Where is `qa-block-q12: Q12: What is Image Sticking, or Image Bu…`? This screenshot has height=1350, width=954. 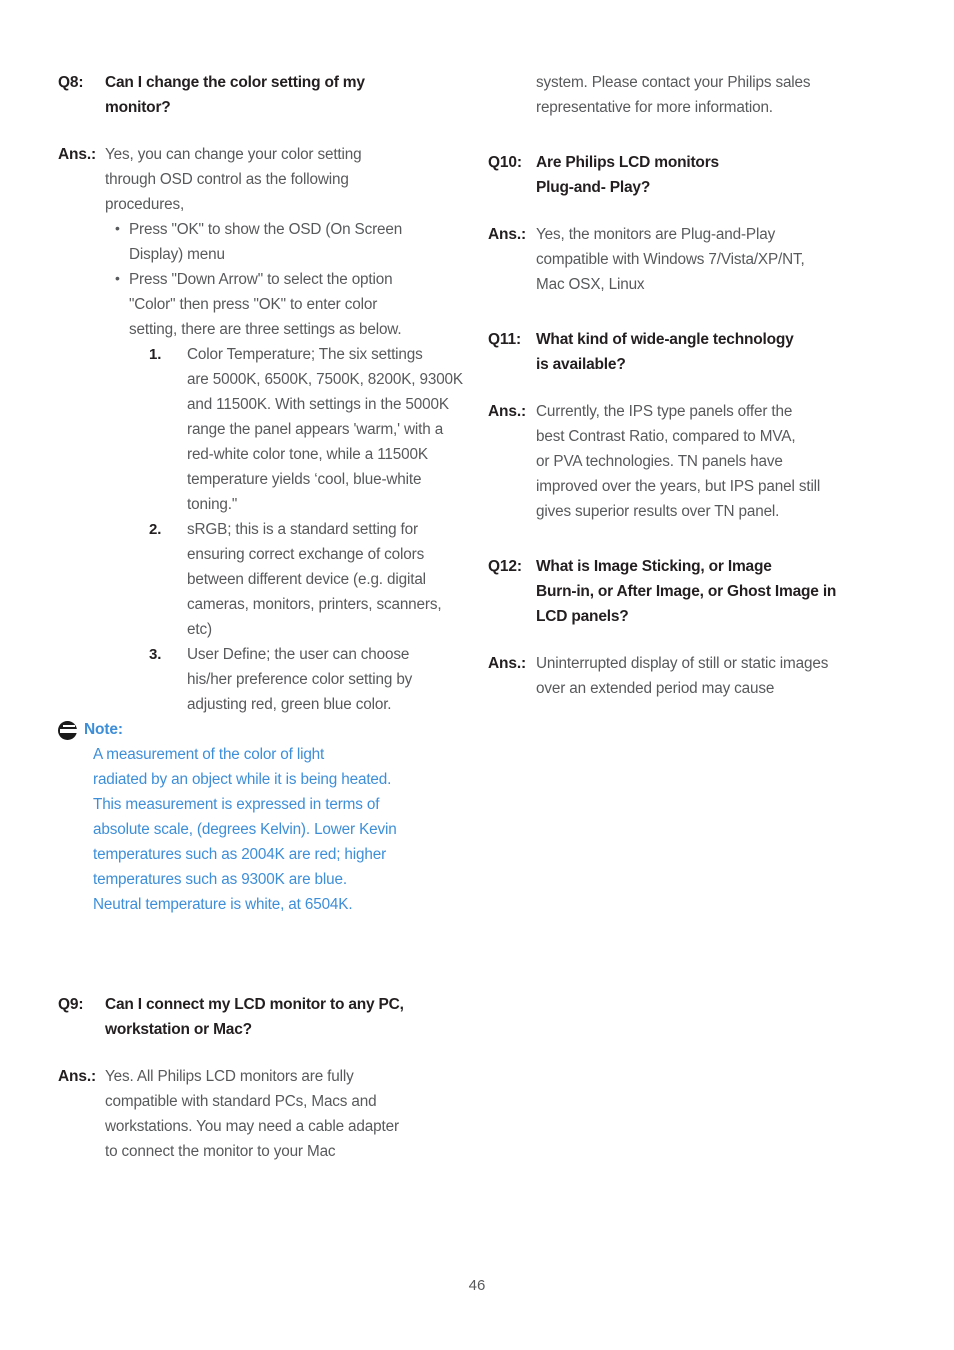 qa-block-q12: Q12: What is Image Sticking, or Image Bu… is located at coordinates (693, 591).